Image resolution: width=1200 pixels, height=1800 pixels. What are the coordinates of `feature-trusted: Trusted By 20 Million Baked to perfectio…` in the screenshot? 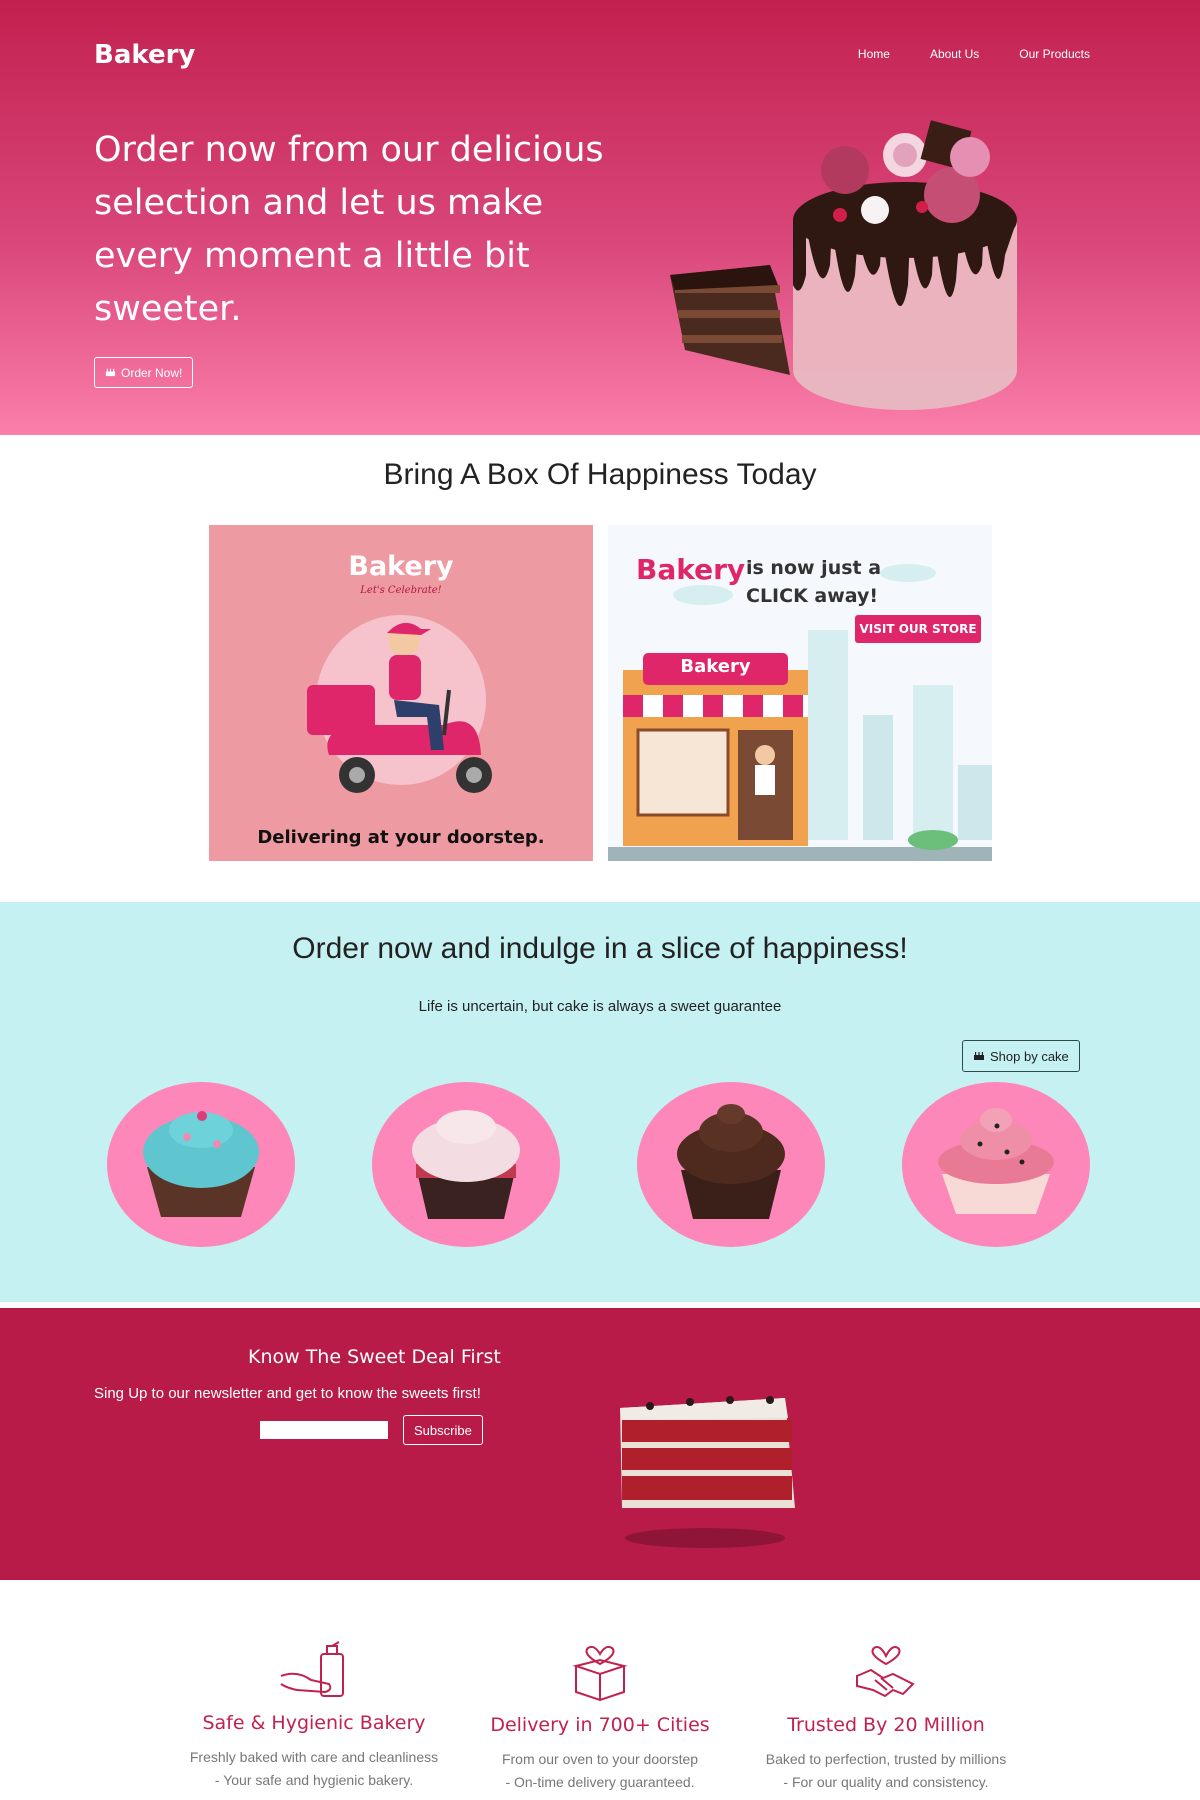 It's located at (886, 1717).